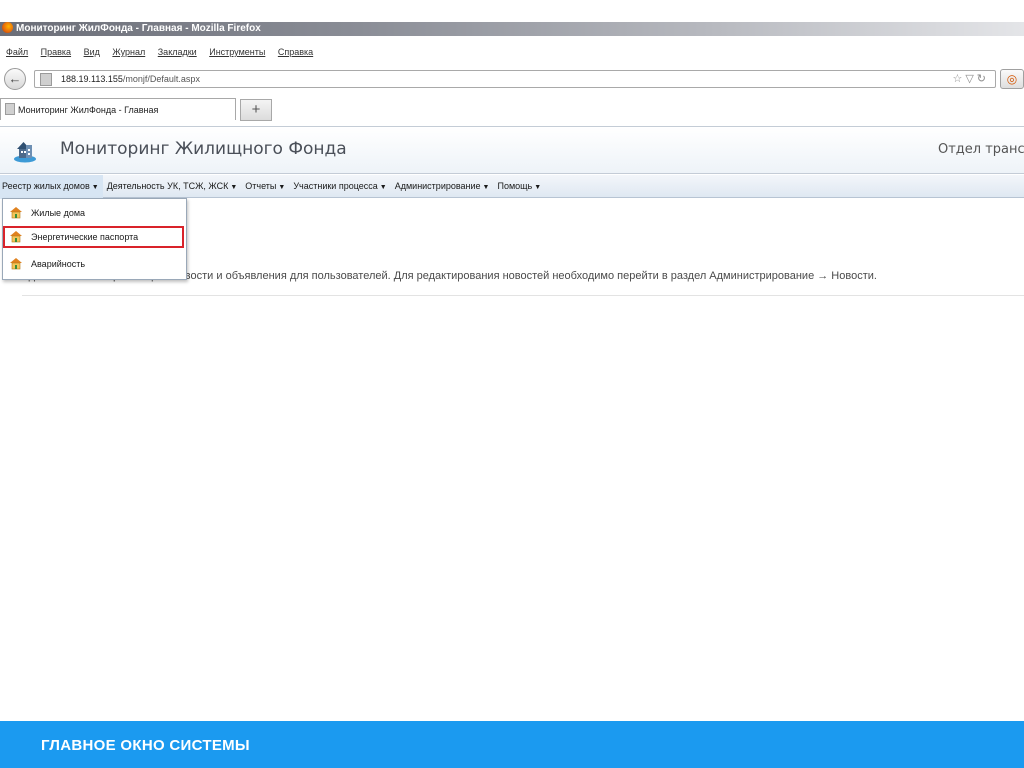 The height and width of the screenshot is (768, 1024). I want to click on url-bar-actions: ☆▽↻, so click(970, 79).